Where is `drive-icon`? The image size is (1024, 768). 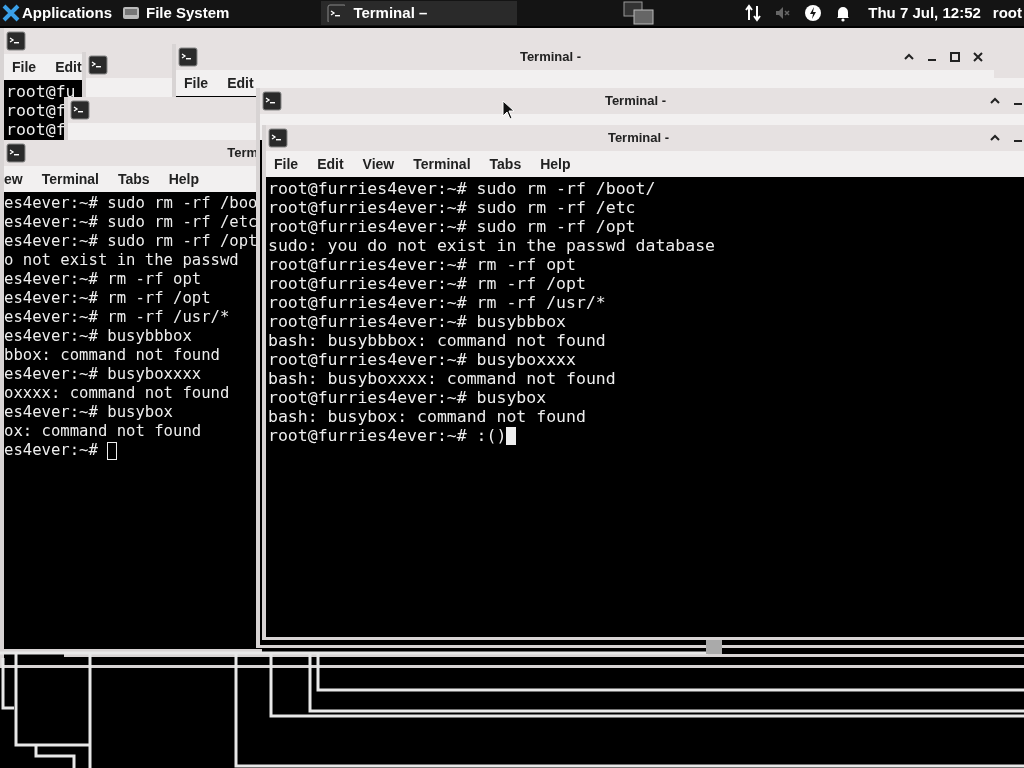 drive-icon is located at coordinates (131, 13).